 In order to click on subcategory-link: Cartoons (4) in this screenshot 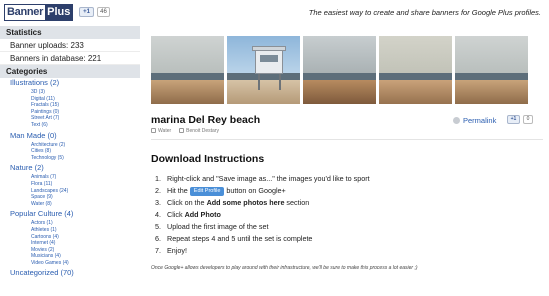, I will do `click(85, 237)`.